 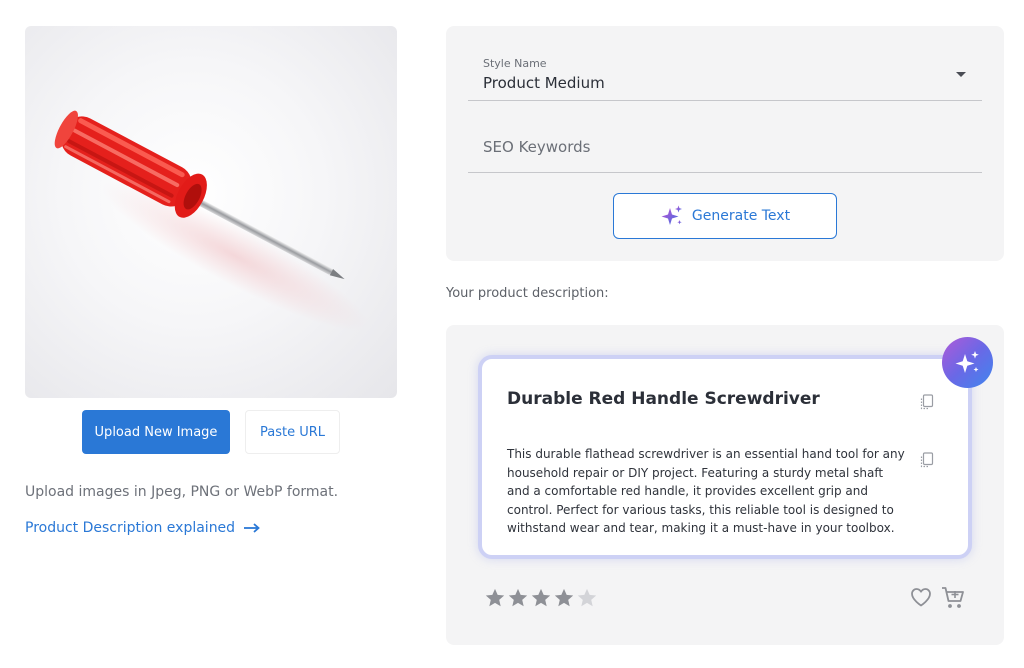 I want to click on screwdriver-image, so click(x=211, y=220).